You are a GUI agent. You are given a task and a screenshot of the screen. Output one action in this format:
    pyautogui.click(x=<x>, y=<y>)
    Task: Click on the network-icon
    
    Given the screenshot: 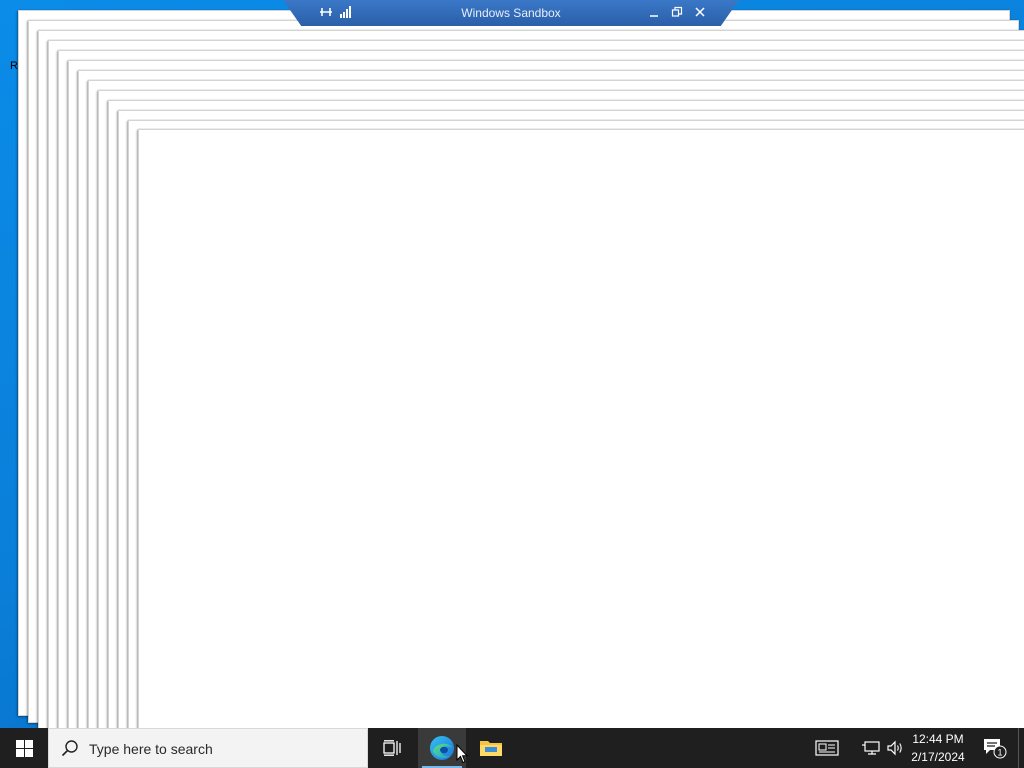 What is the action you would take?
    pyautogui.click(x=871, y=748)
    